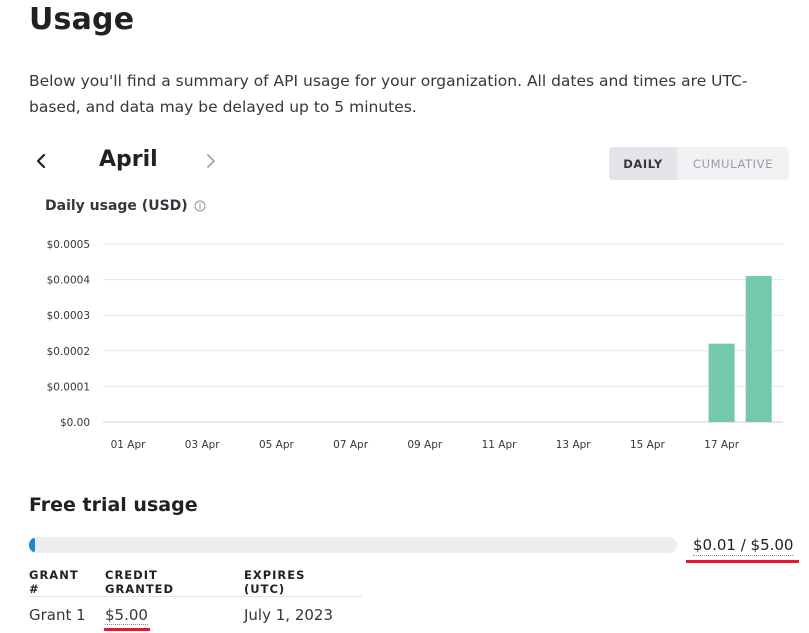 The width and height of the screenshot is (809, 633). I want to click on free-trial-progress-fill, so click(32, 545).